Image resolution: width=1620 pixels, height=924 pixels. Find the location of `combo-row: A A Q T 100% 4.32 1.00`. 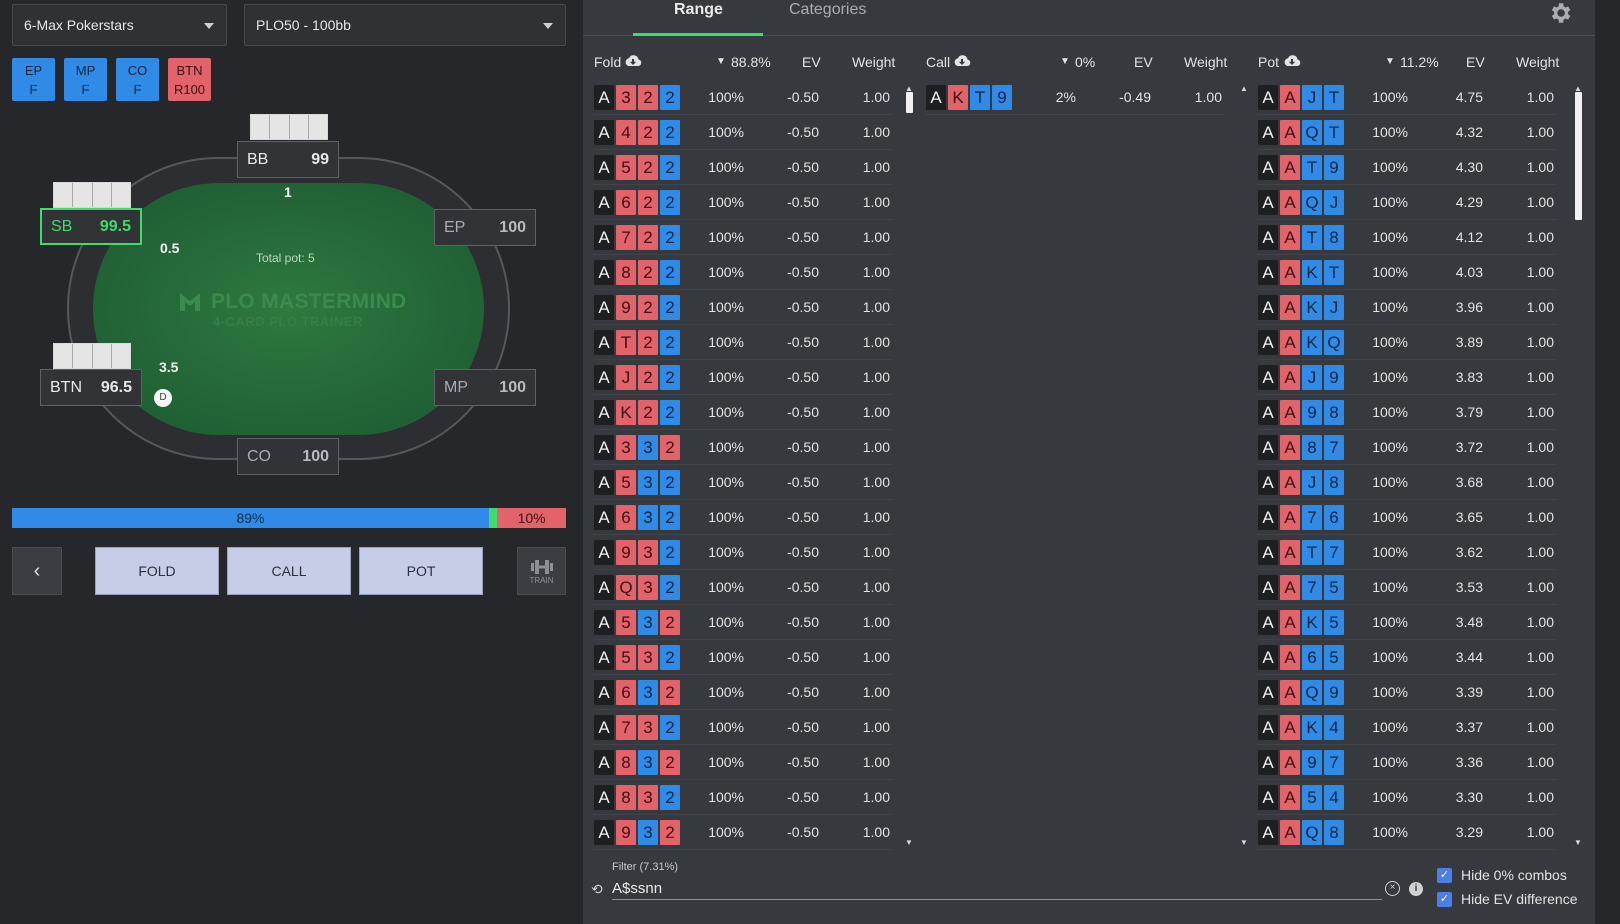

combo-row: A A Q T 100% 4.32 1.00 is located at coordinates (1407, 132).